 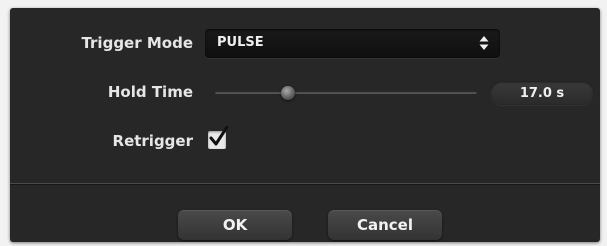 I want to click on cancel-button-label: Cancel, so click(x=384, y=225).